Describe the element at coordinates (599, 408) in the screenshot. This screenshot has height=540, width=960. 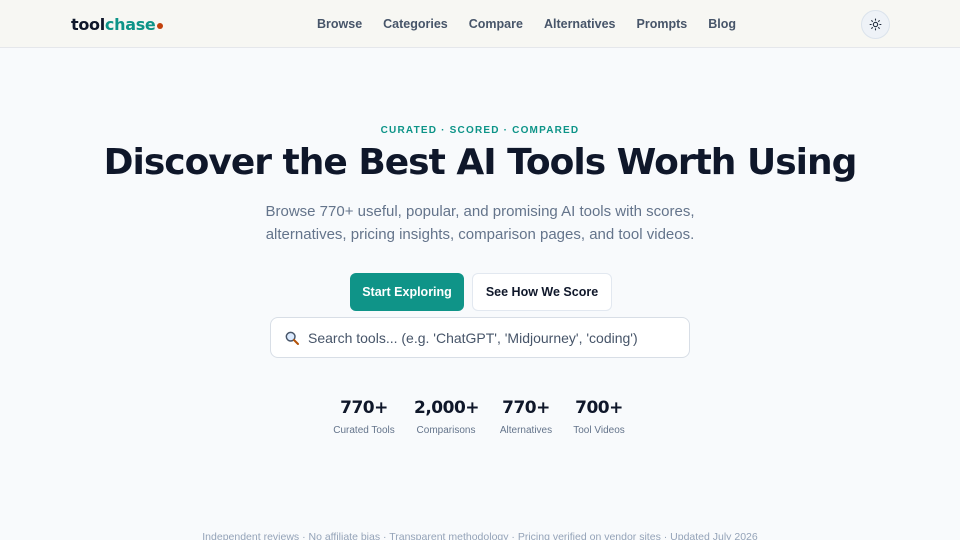
I see `stat-value: 700+` at that location.